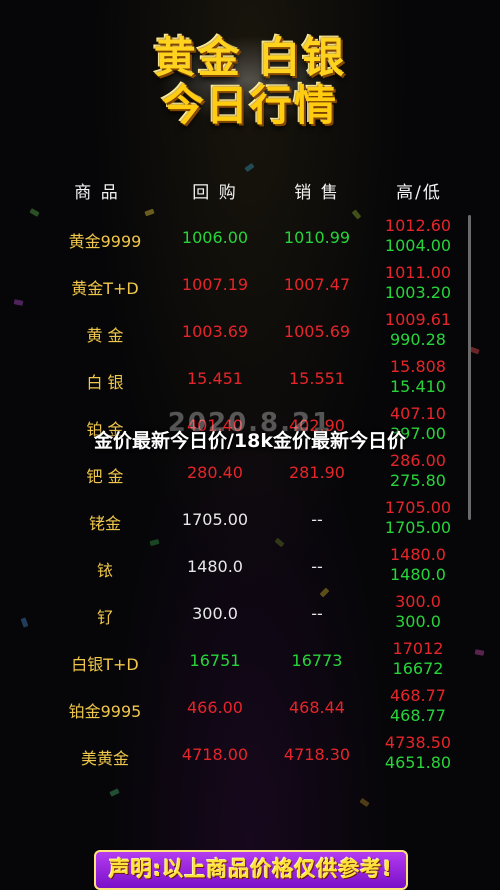 This screenshot has width=500, height=890. I want to click on sell-price: 1010.99, so click(317, 237).